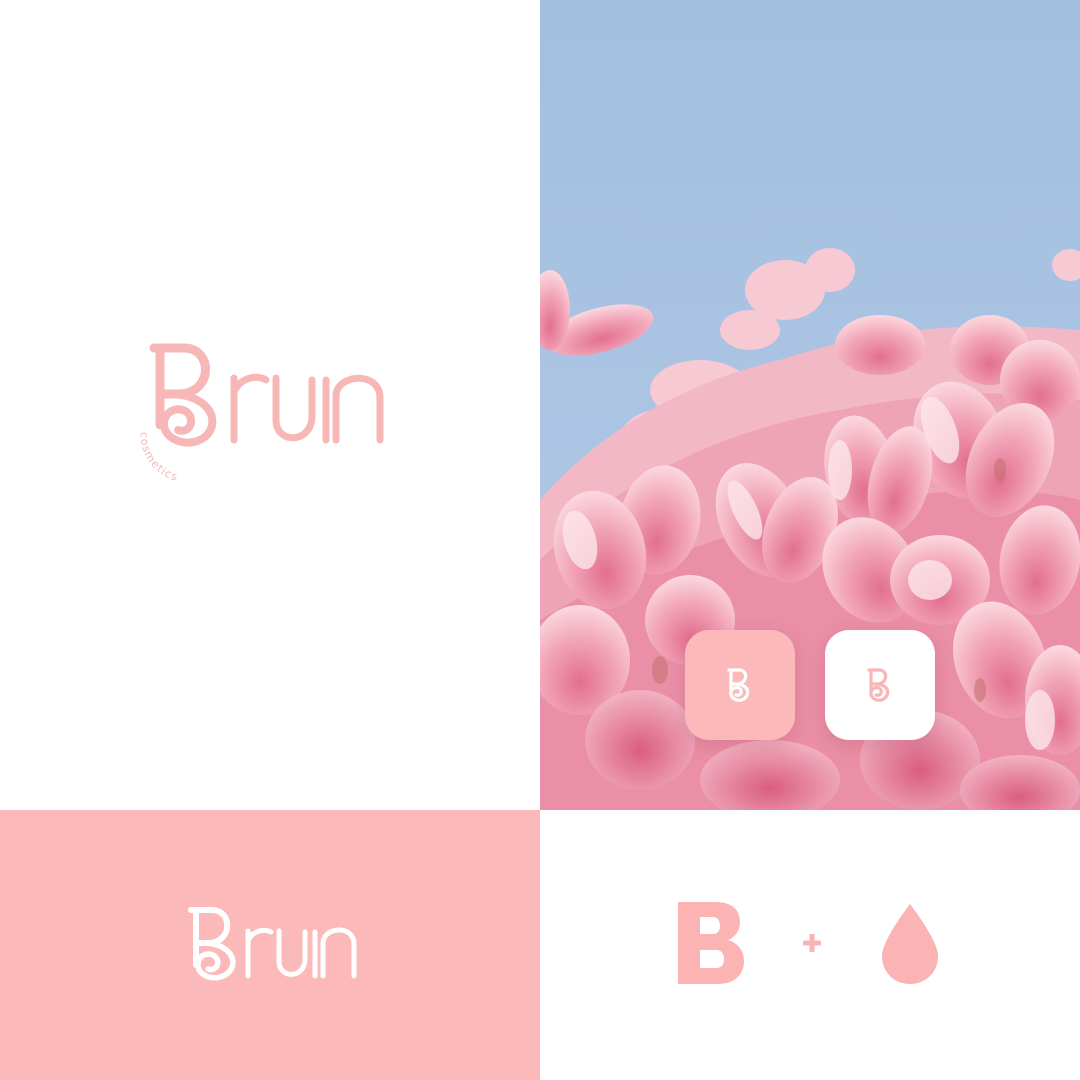 The width and height of the screenshot is (1080, 1080). Describe the element at coordinates (250, 408) in the screenshot. I see `logo-letter-r` at that location.